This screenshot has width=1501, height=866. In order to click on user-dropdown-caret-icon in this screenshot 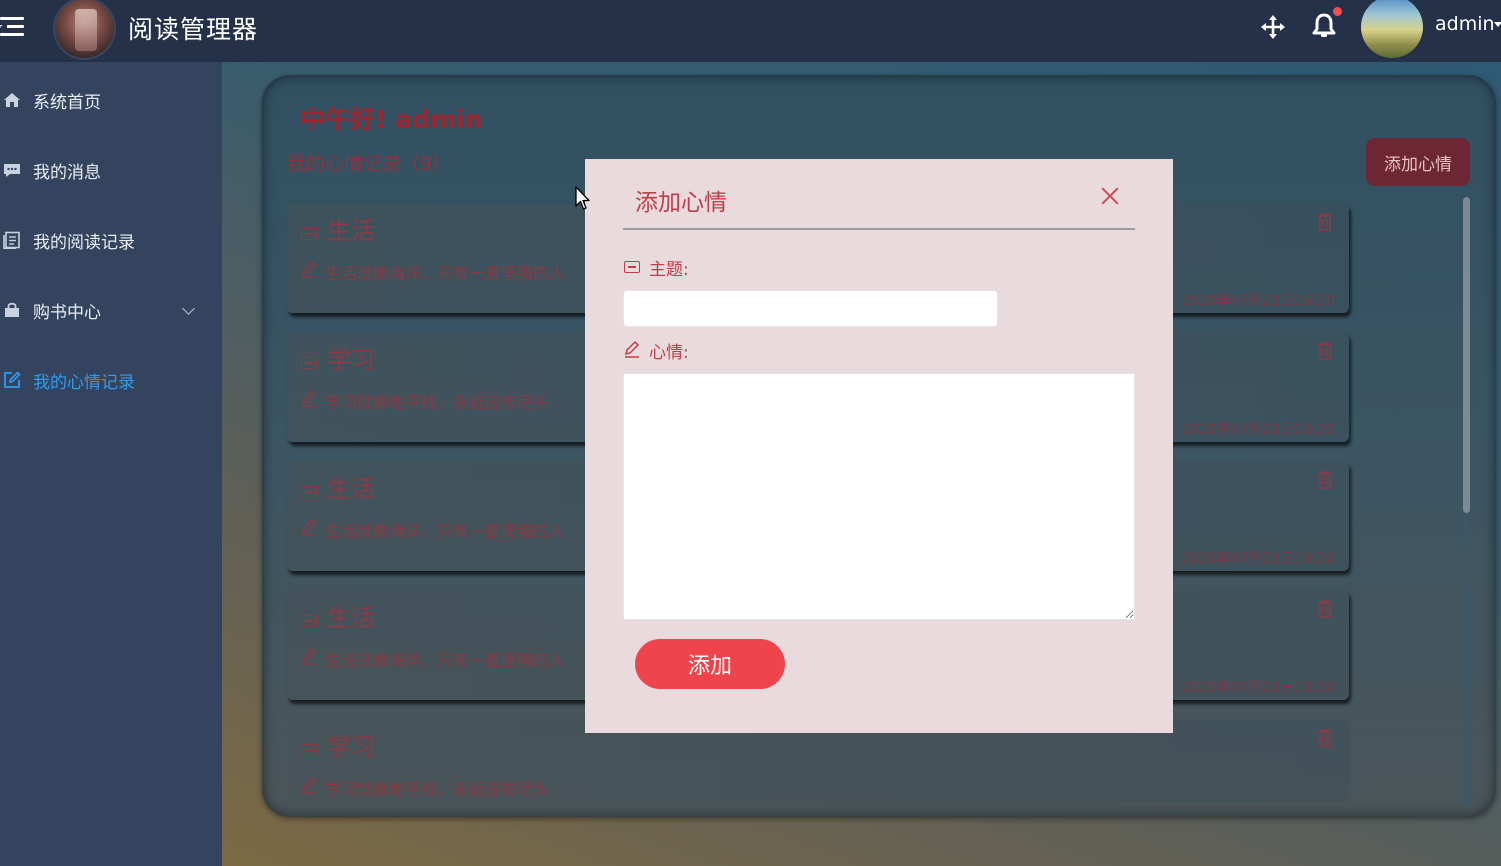, I will do `click(1497, 24)`.